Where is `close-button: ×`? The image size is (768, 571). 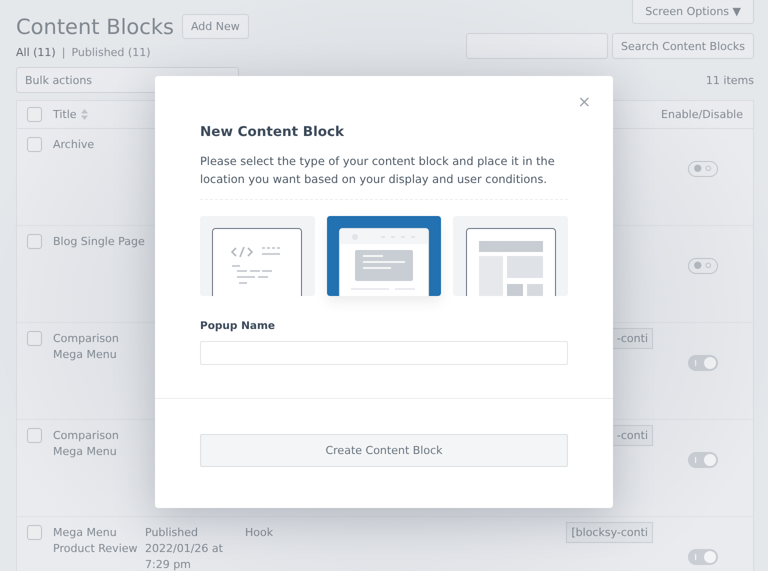 close-button: × is located at coordinates (584, 101).